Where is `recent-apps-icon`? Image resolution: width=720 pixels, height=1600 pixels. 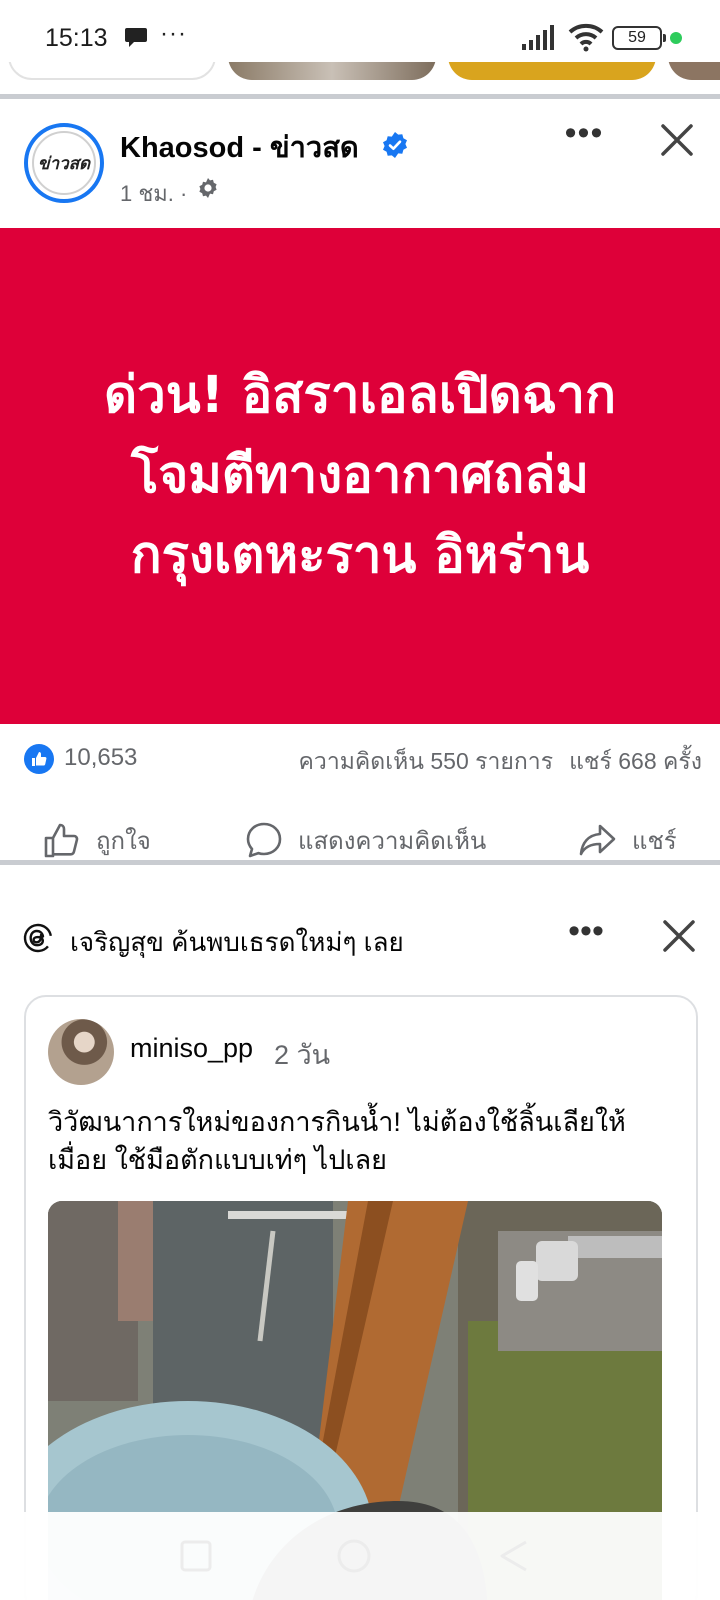 recent-apps-icon is located at coordinates (196, 1556).